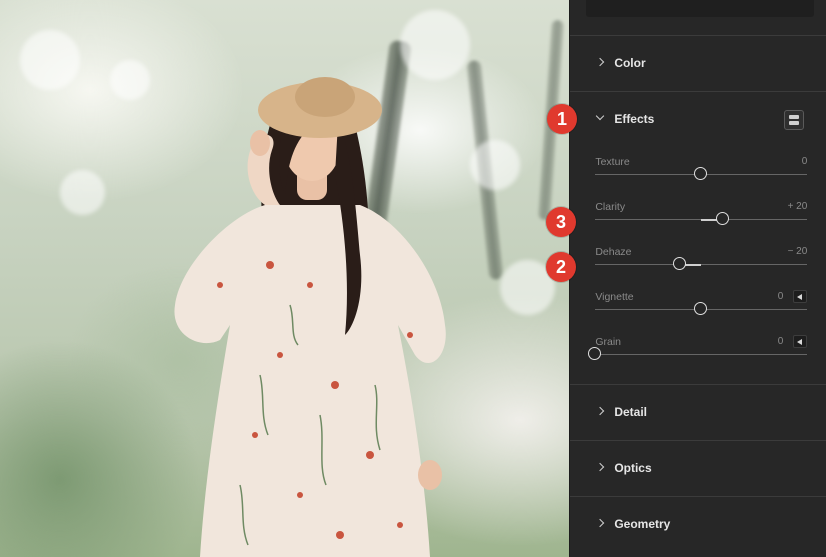 Image resolution: width=826 pixels, height=557 pixels. What do you see at coordinates (600, 119) in the screenshot?
I see `chevron-down-icon` at bounding box center [600, 119].